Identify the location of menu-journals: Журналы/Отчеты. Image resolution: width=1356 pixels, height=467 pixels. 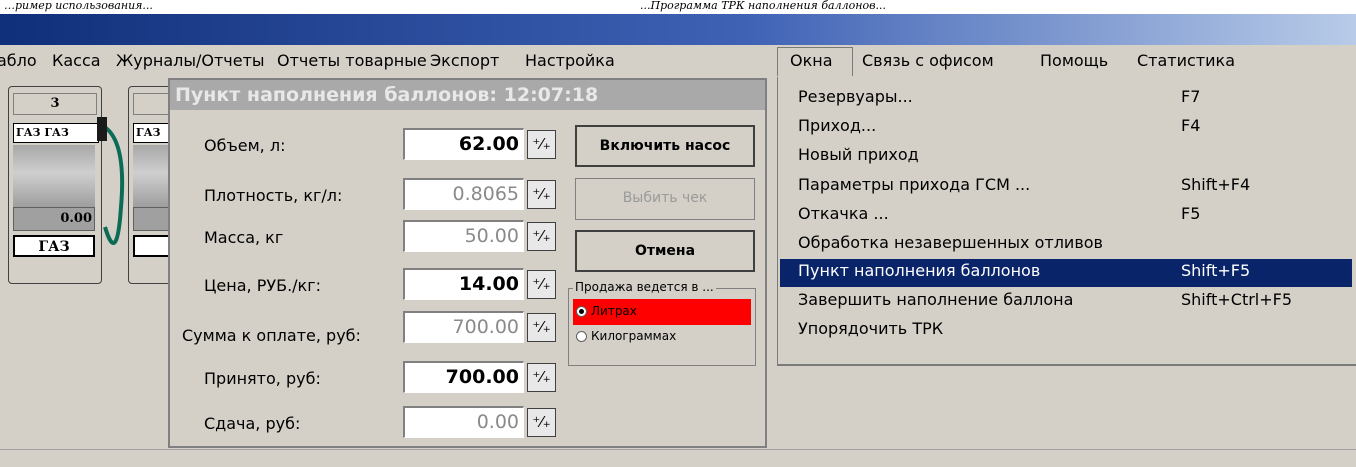
(190, 60).